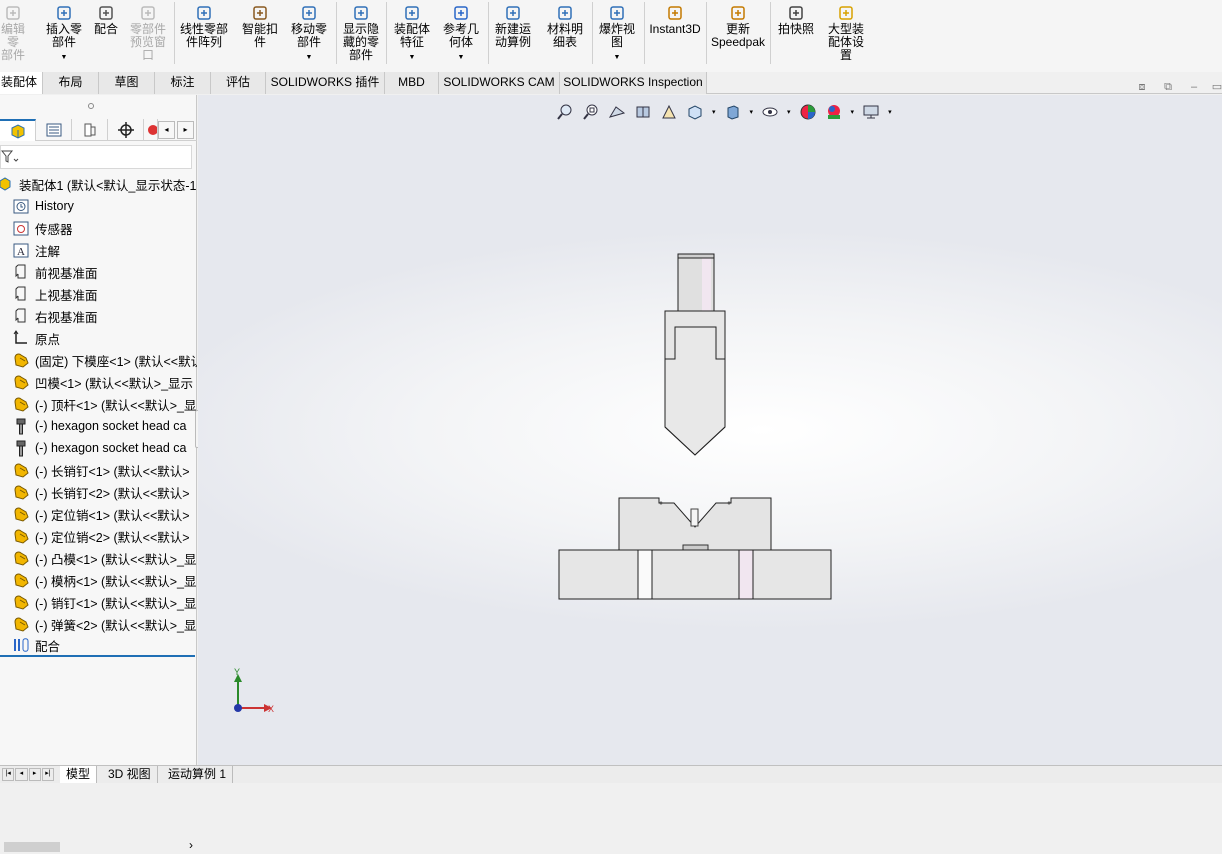 This screenshot has height=854, width=1222. What do you see at coordinates (127, 83) in the screenshot?
I see `tab-2: 草图` at bounding box center [127, 83].